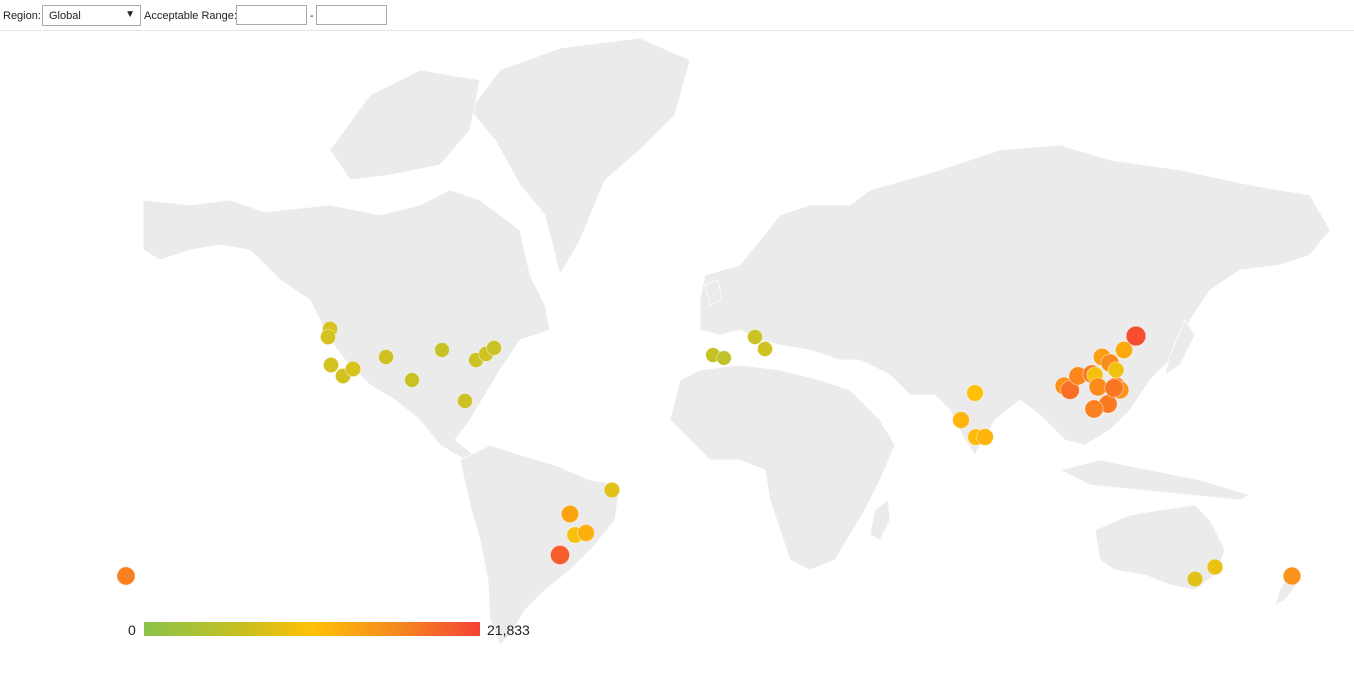 Image resolution: width=1354 pixels, height=674 pixels. What do you see at coordinates (508, 630) in the screenshot?
I see `legend-max-label: 21,833` at bounding box center [508, 630].